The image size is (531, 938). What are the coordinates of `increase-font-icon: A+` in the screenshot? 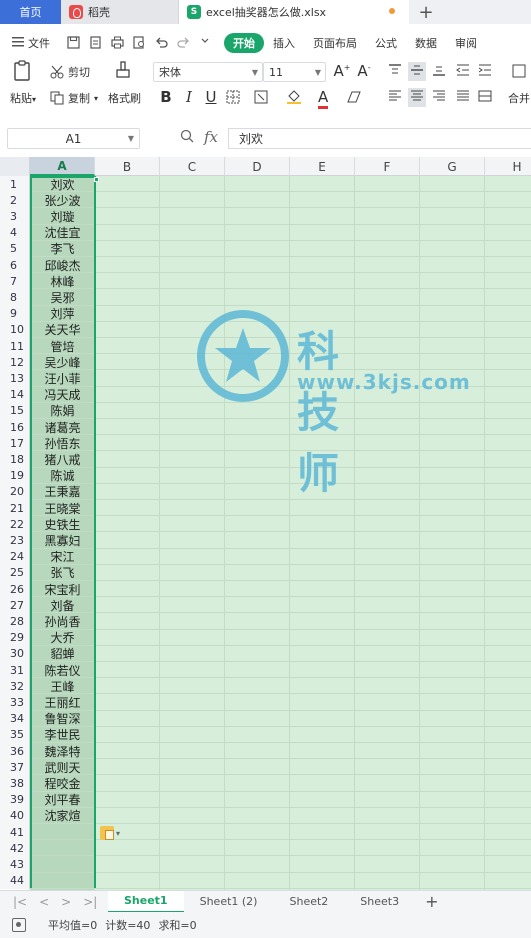 It's located at (342, 71).